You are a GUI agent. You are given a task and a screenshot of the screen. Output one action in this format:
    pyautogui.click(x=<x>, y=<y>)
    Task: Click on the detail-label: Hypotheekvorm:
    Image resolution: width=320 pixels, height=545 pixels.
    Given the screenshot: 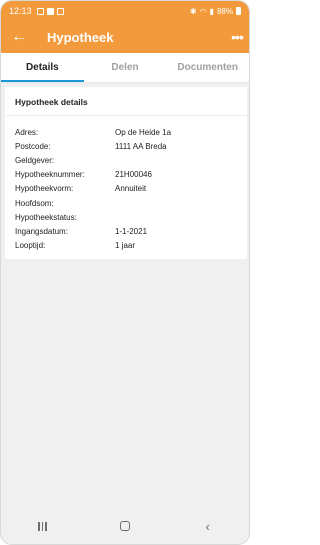 What is the action you would take?
    pyautogui.click(x=44, y=189)
    